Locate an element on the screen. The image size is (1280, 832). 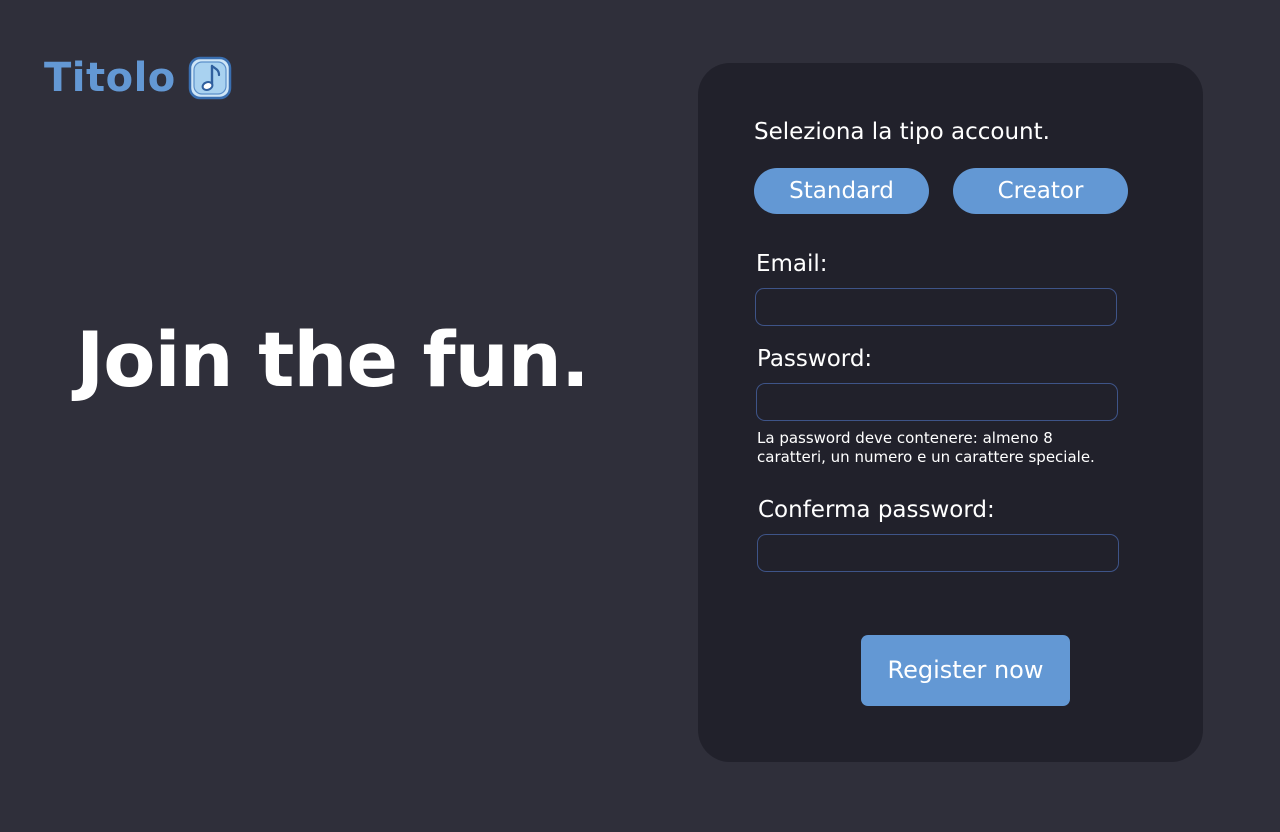
hero-headline: Join the fun. is located at coordinates (333, 359).